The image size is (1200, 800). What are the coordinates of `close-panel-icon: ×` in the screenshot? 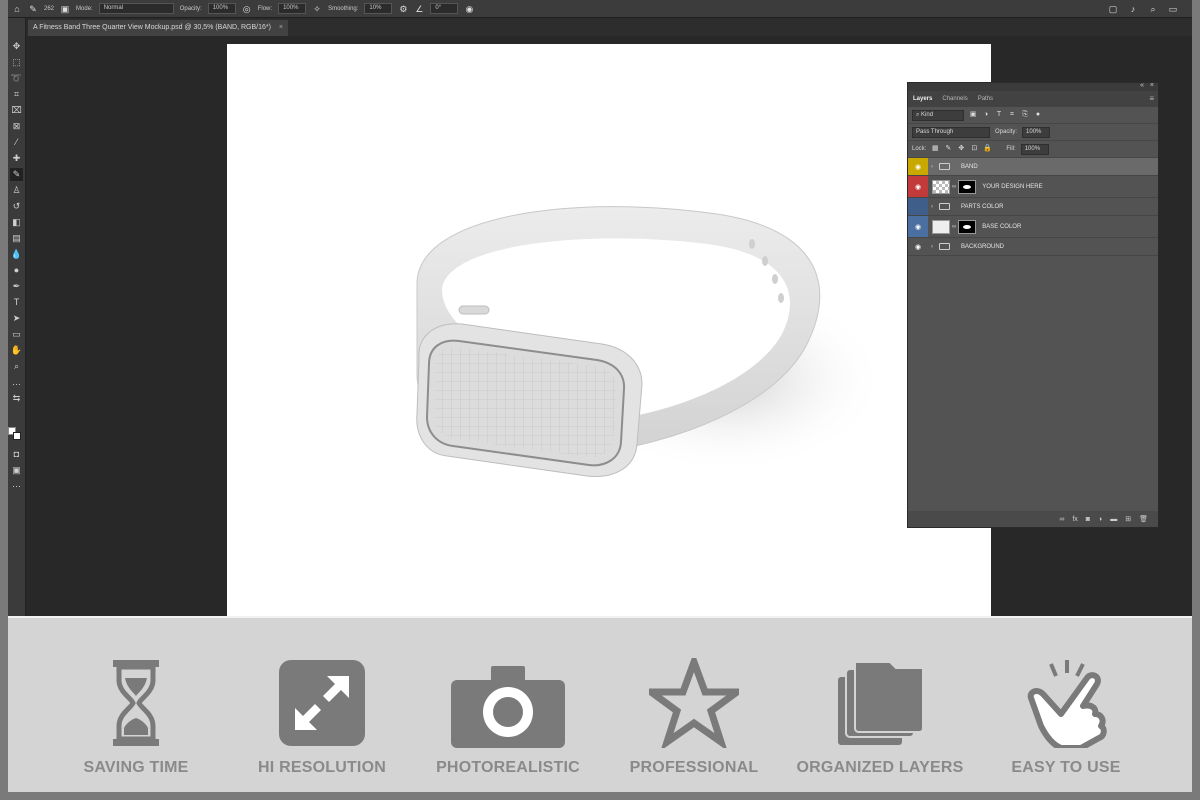 It's located at (1152, 85).